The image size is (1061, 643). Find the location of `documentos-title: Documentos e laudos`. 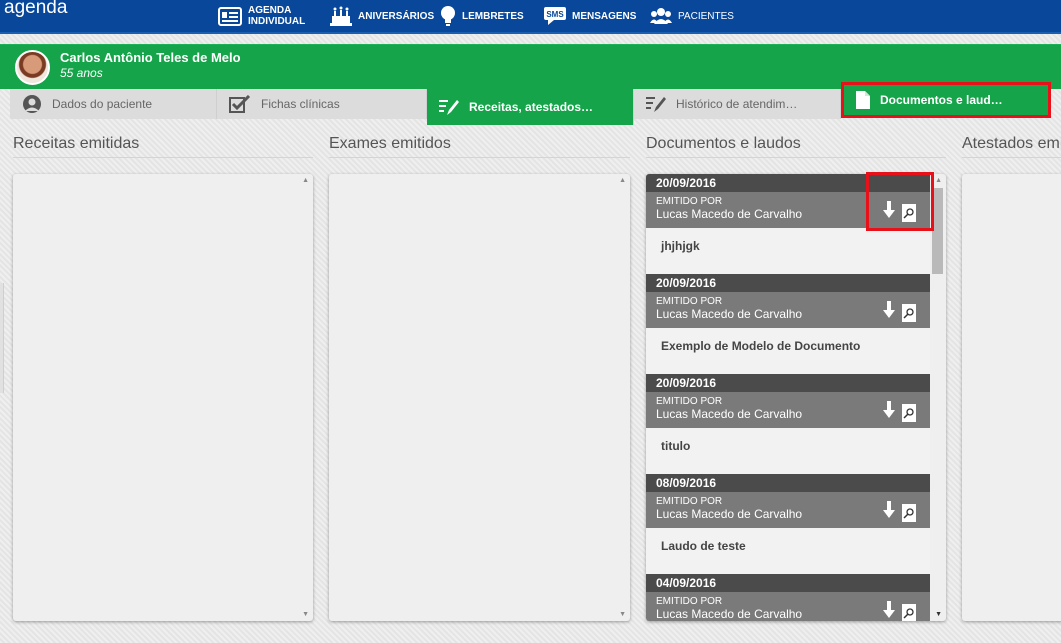

documentos-title: Documentos e laudos is located at coordinates (796, 146).